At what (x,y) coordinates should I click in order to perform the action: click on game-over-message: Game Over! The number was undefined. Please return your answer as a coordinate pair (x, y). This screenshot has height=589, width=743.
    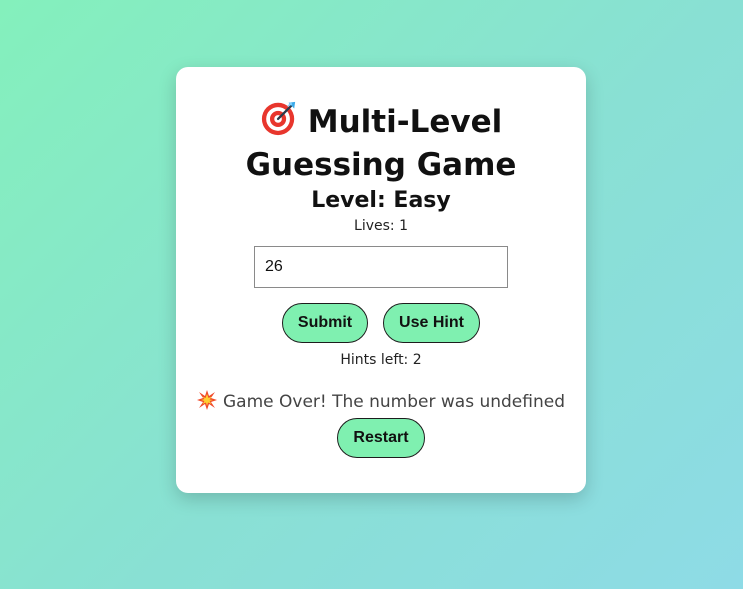
    Looking at the image, I should click on (381, 401).